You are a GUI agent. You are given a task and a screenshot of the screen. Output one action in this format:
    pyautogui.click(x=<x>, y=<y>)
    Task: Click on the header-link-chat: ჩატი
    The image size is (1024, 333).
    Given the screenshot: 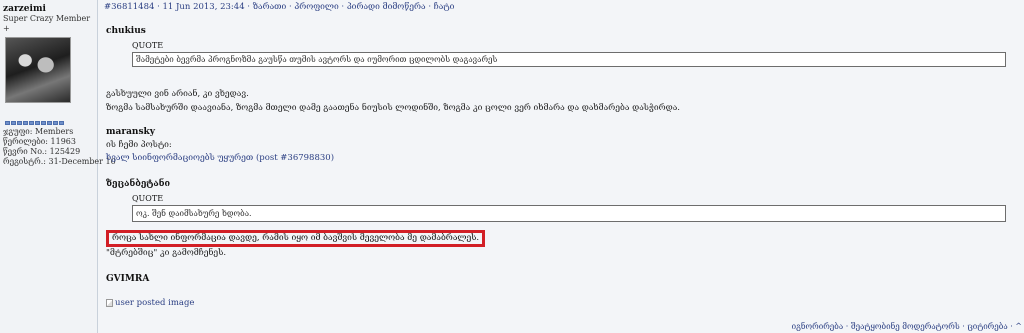 What is the action you would take?
    pyautogui.click(x=444, y=7)
    